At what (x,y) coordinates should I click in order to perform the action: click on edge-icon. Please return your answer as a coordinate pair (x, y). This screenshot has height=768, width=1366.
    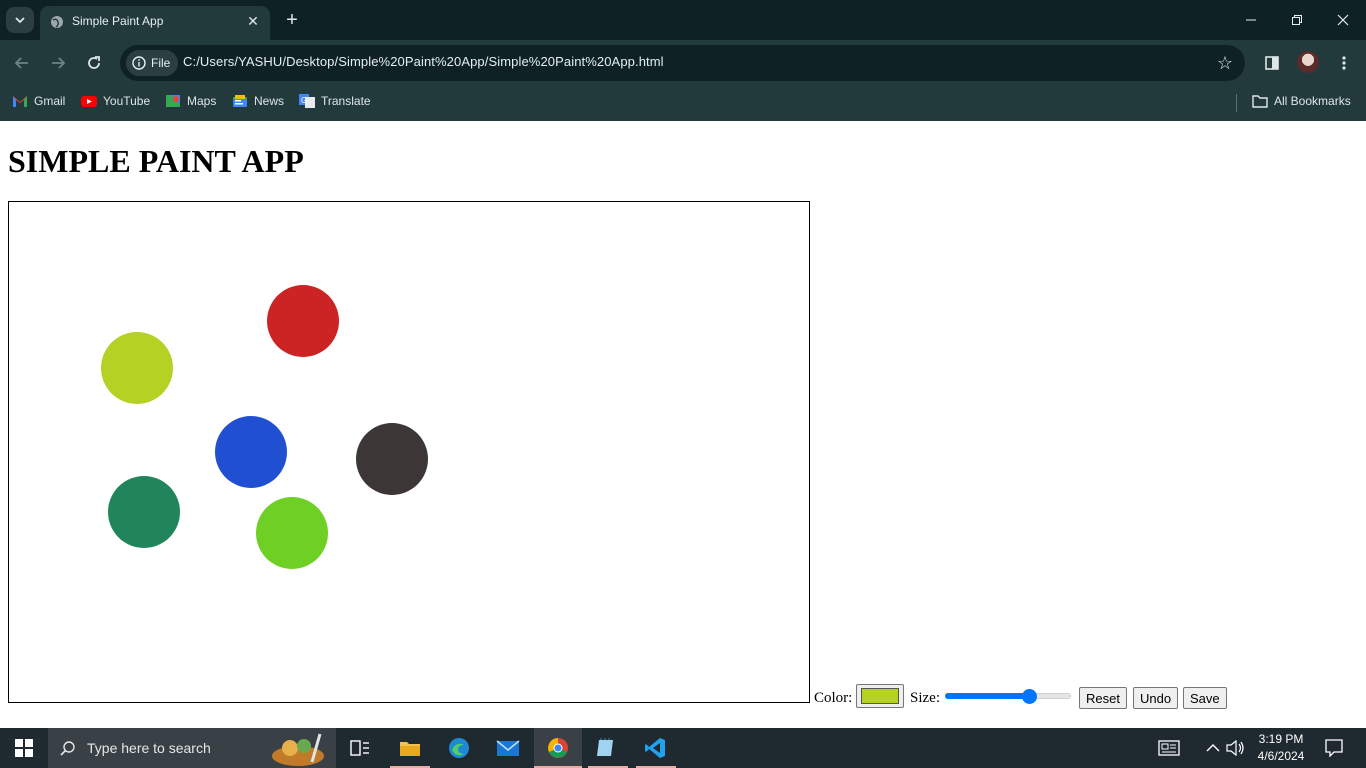
    Looking at the image, I should click on (459, 748).